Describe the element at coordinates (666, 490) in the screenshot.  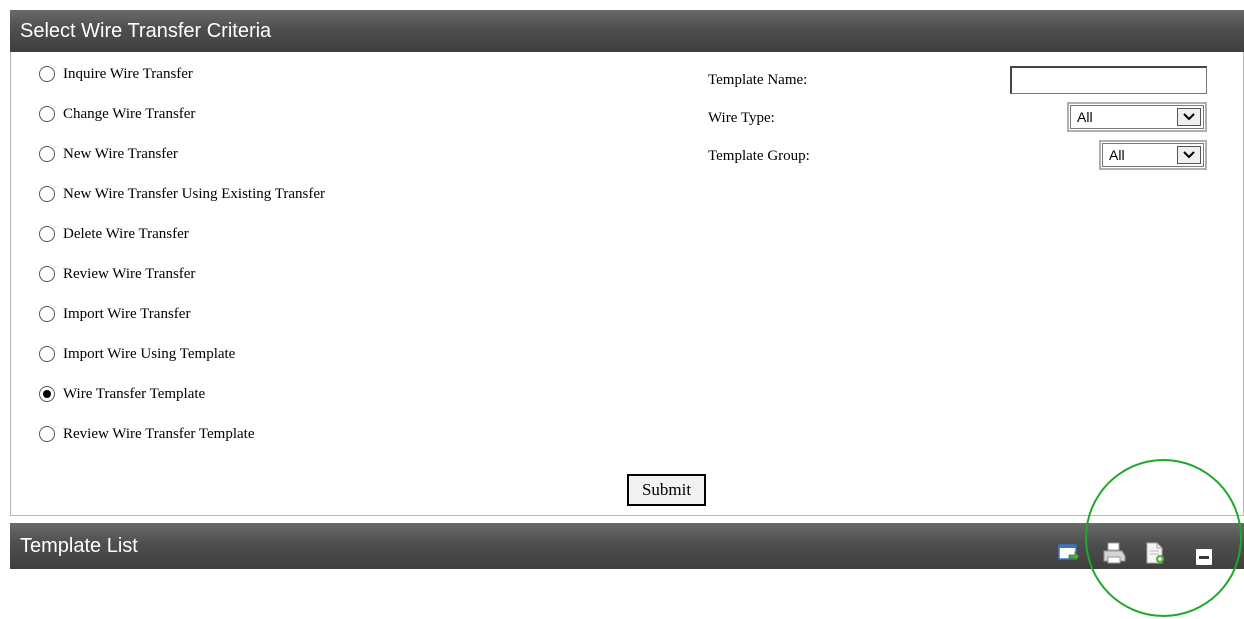
I see `submit-button: Submit` at that location.